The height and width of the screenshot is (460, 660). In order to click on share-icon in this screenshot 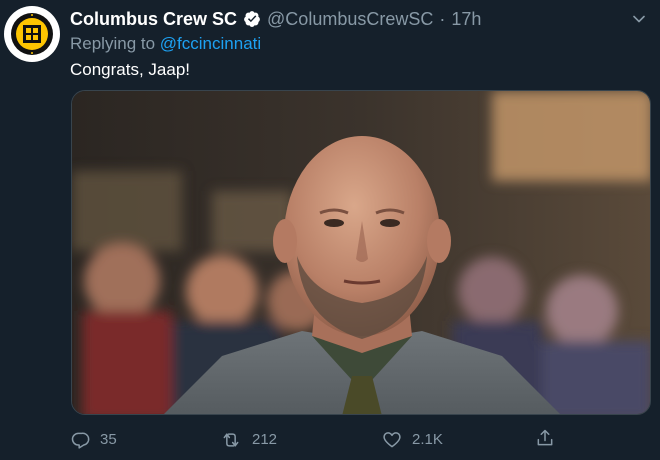, I will do `click(545, 438)`.